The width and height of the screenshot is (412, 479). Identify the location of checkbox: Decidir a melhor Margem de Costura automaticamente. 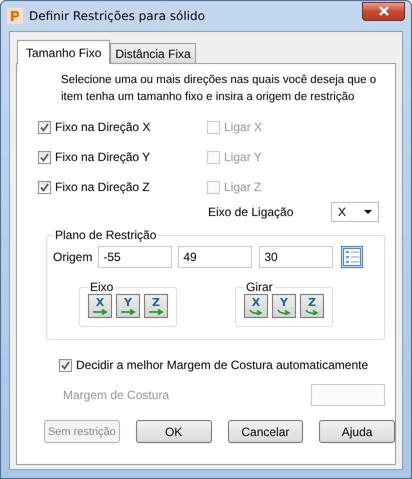
(227, 365).